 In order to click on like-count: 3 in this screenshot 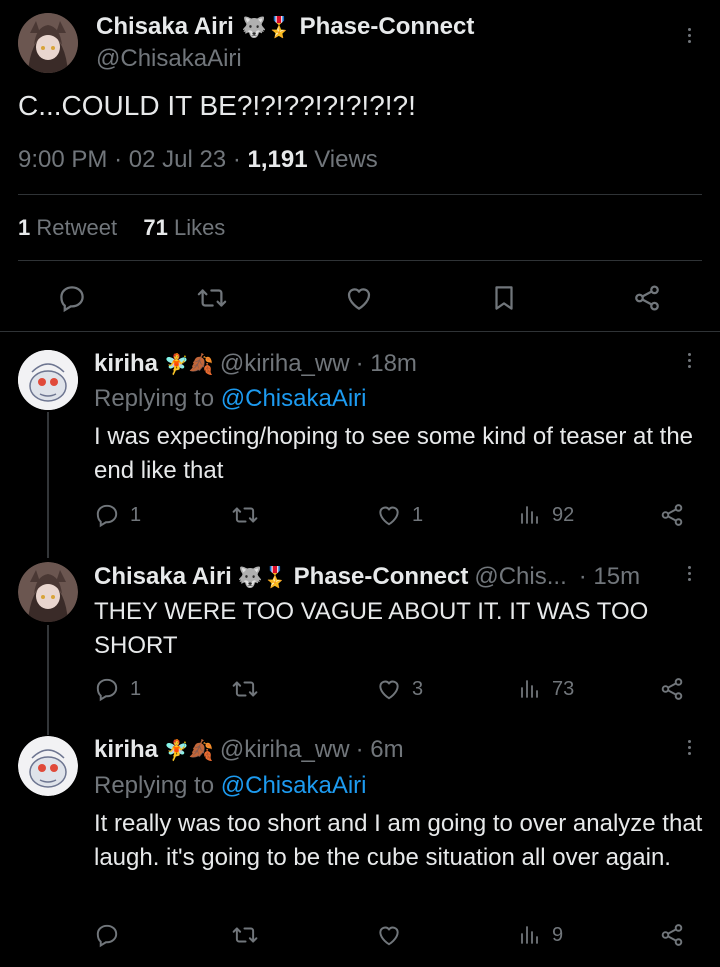, I will do `click(418, 688)`.